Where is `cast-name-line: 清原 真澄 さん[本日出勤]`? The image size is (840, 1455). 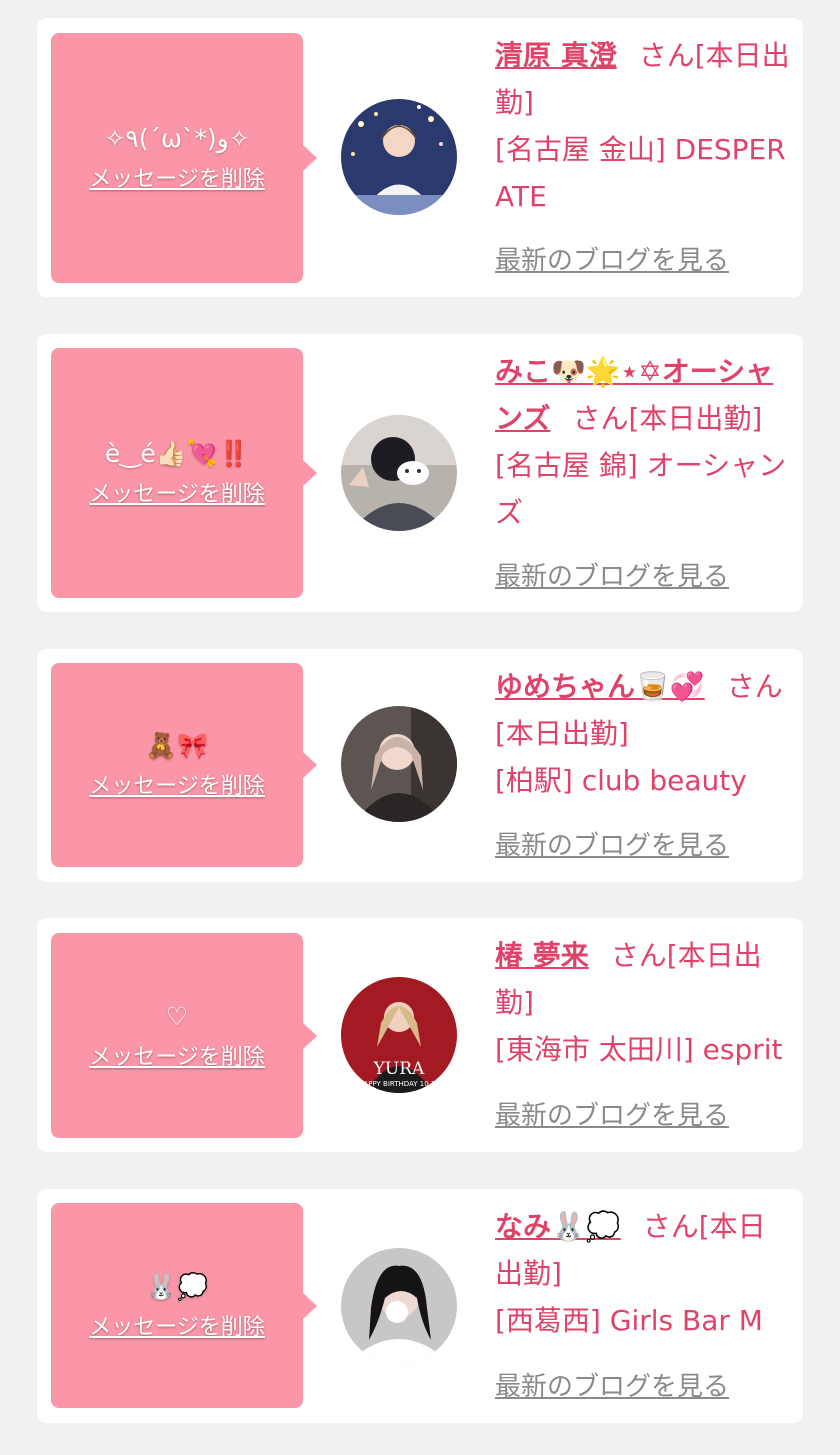 cast-name-line: 清原 真澄 さん[本日出勤] is located at coordinates (643, 79).